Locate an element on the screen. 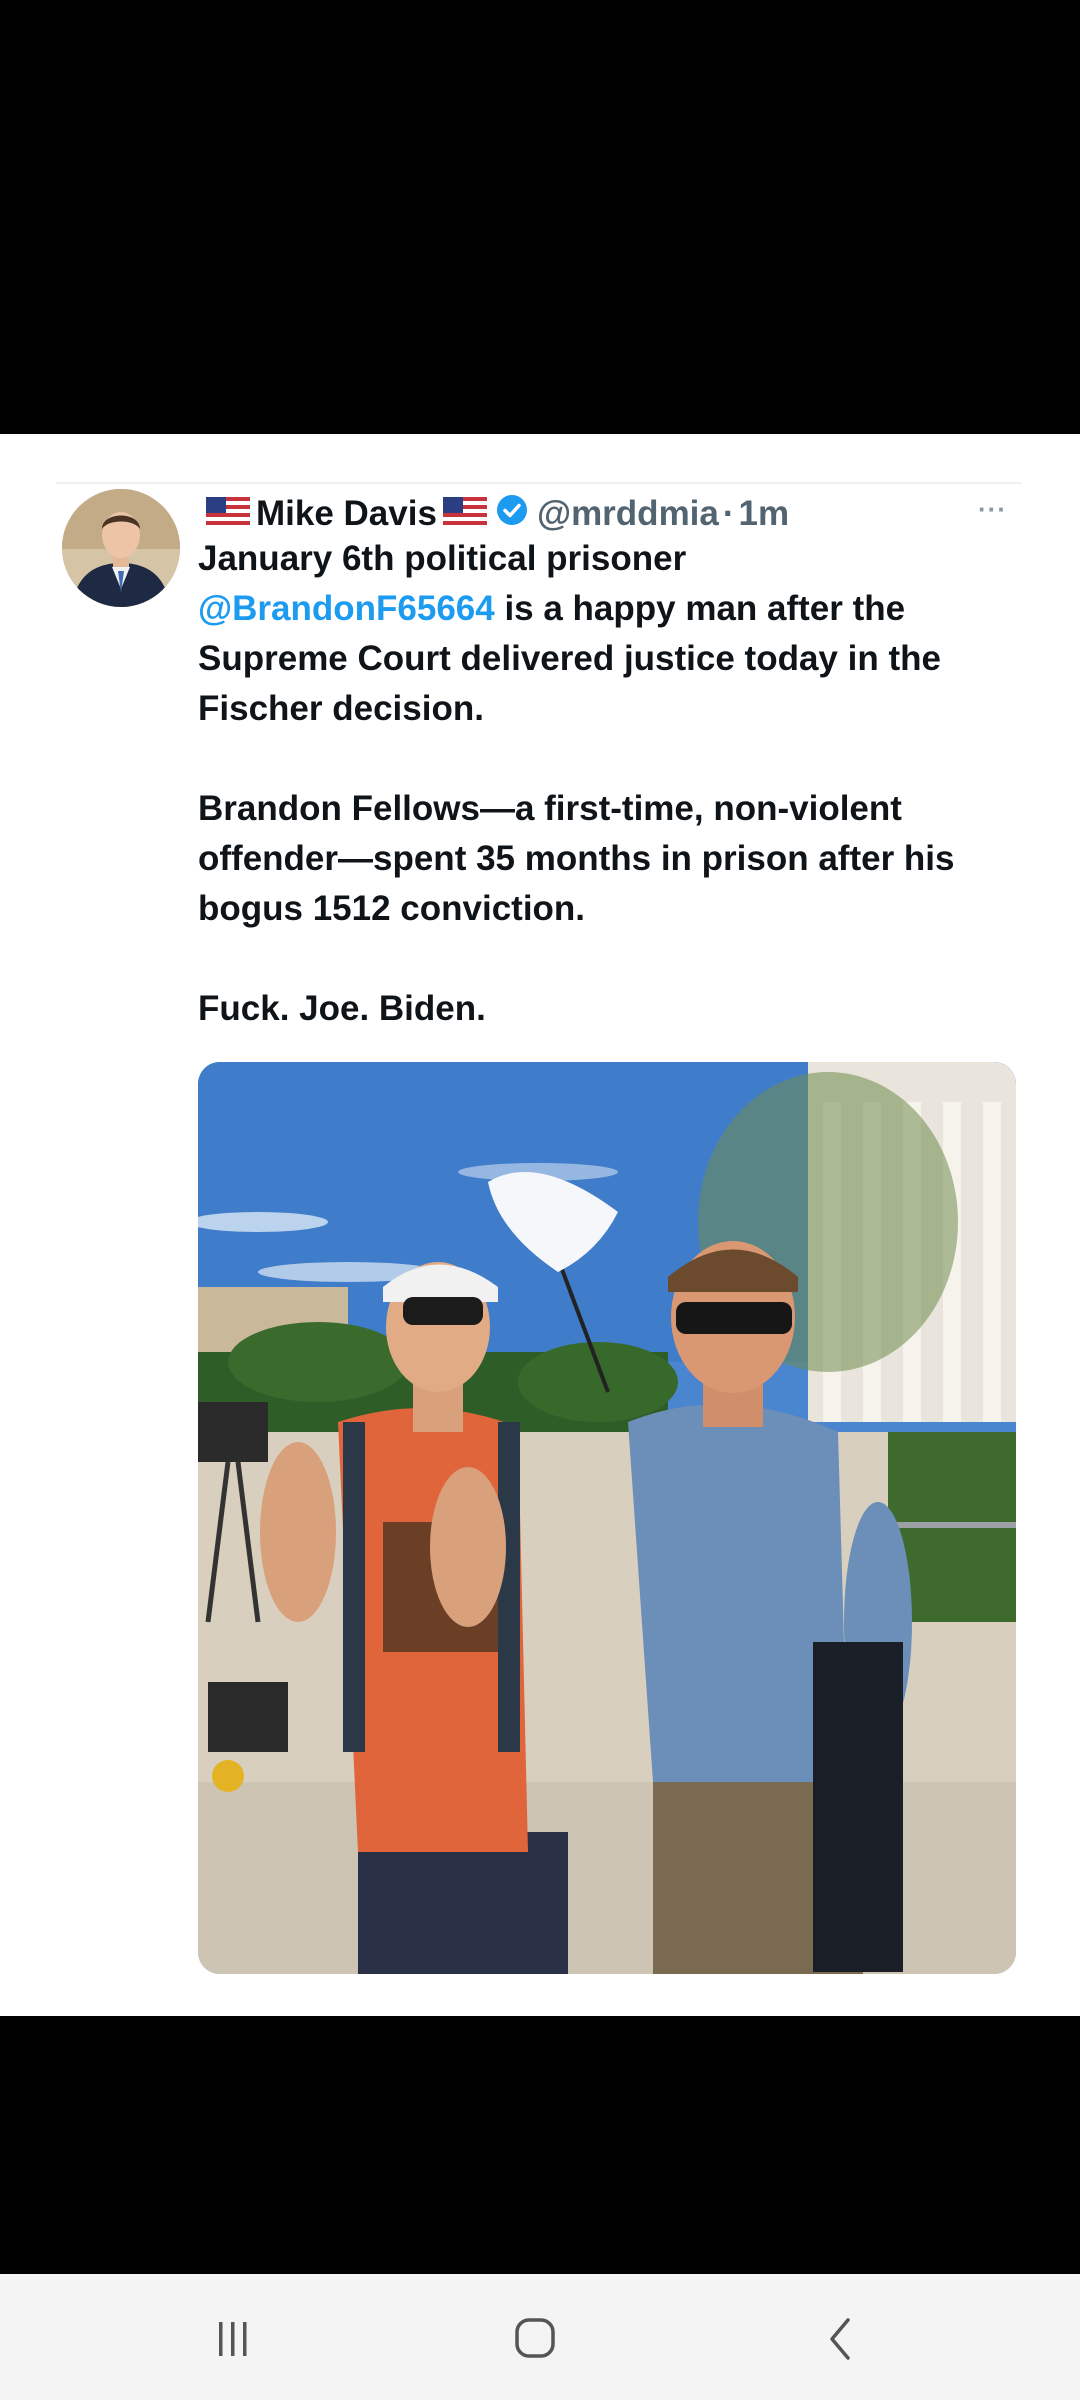 Image resolution: width=1080 pixels, height=2400 pixels. system-navigation-bar is located at coordinates (540, 2337).